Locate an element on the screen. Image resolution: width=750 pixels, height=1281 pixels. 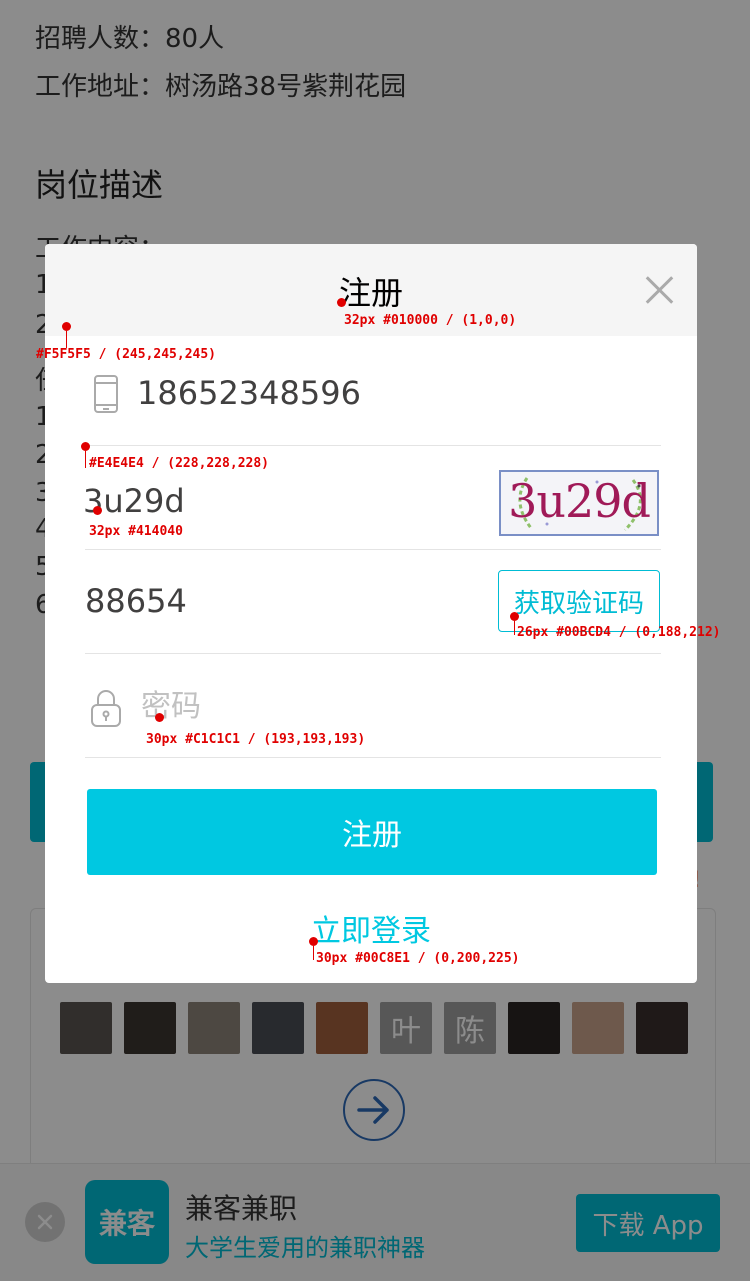
captcha-image: 3u29d is located at coordinates (579, 503).